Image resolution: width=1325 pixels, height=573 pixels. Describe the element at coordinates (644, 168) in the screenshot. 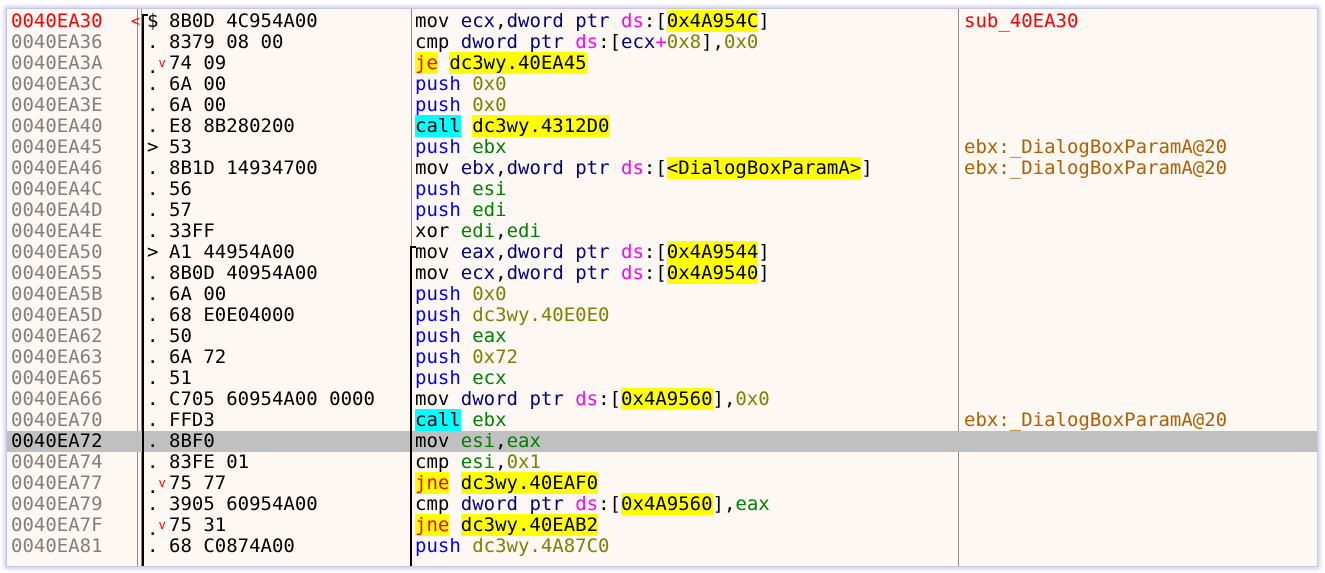

I see `instruction: mov ebx,dword ptr ds:[<DialogBoxParamA>]` at that location.